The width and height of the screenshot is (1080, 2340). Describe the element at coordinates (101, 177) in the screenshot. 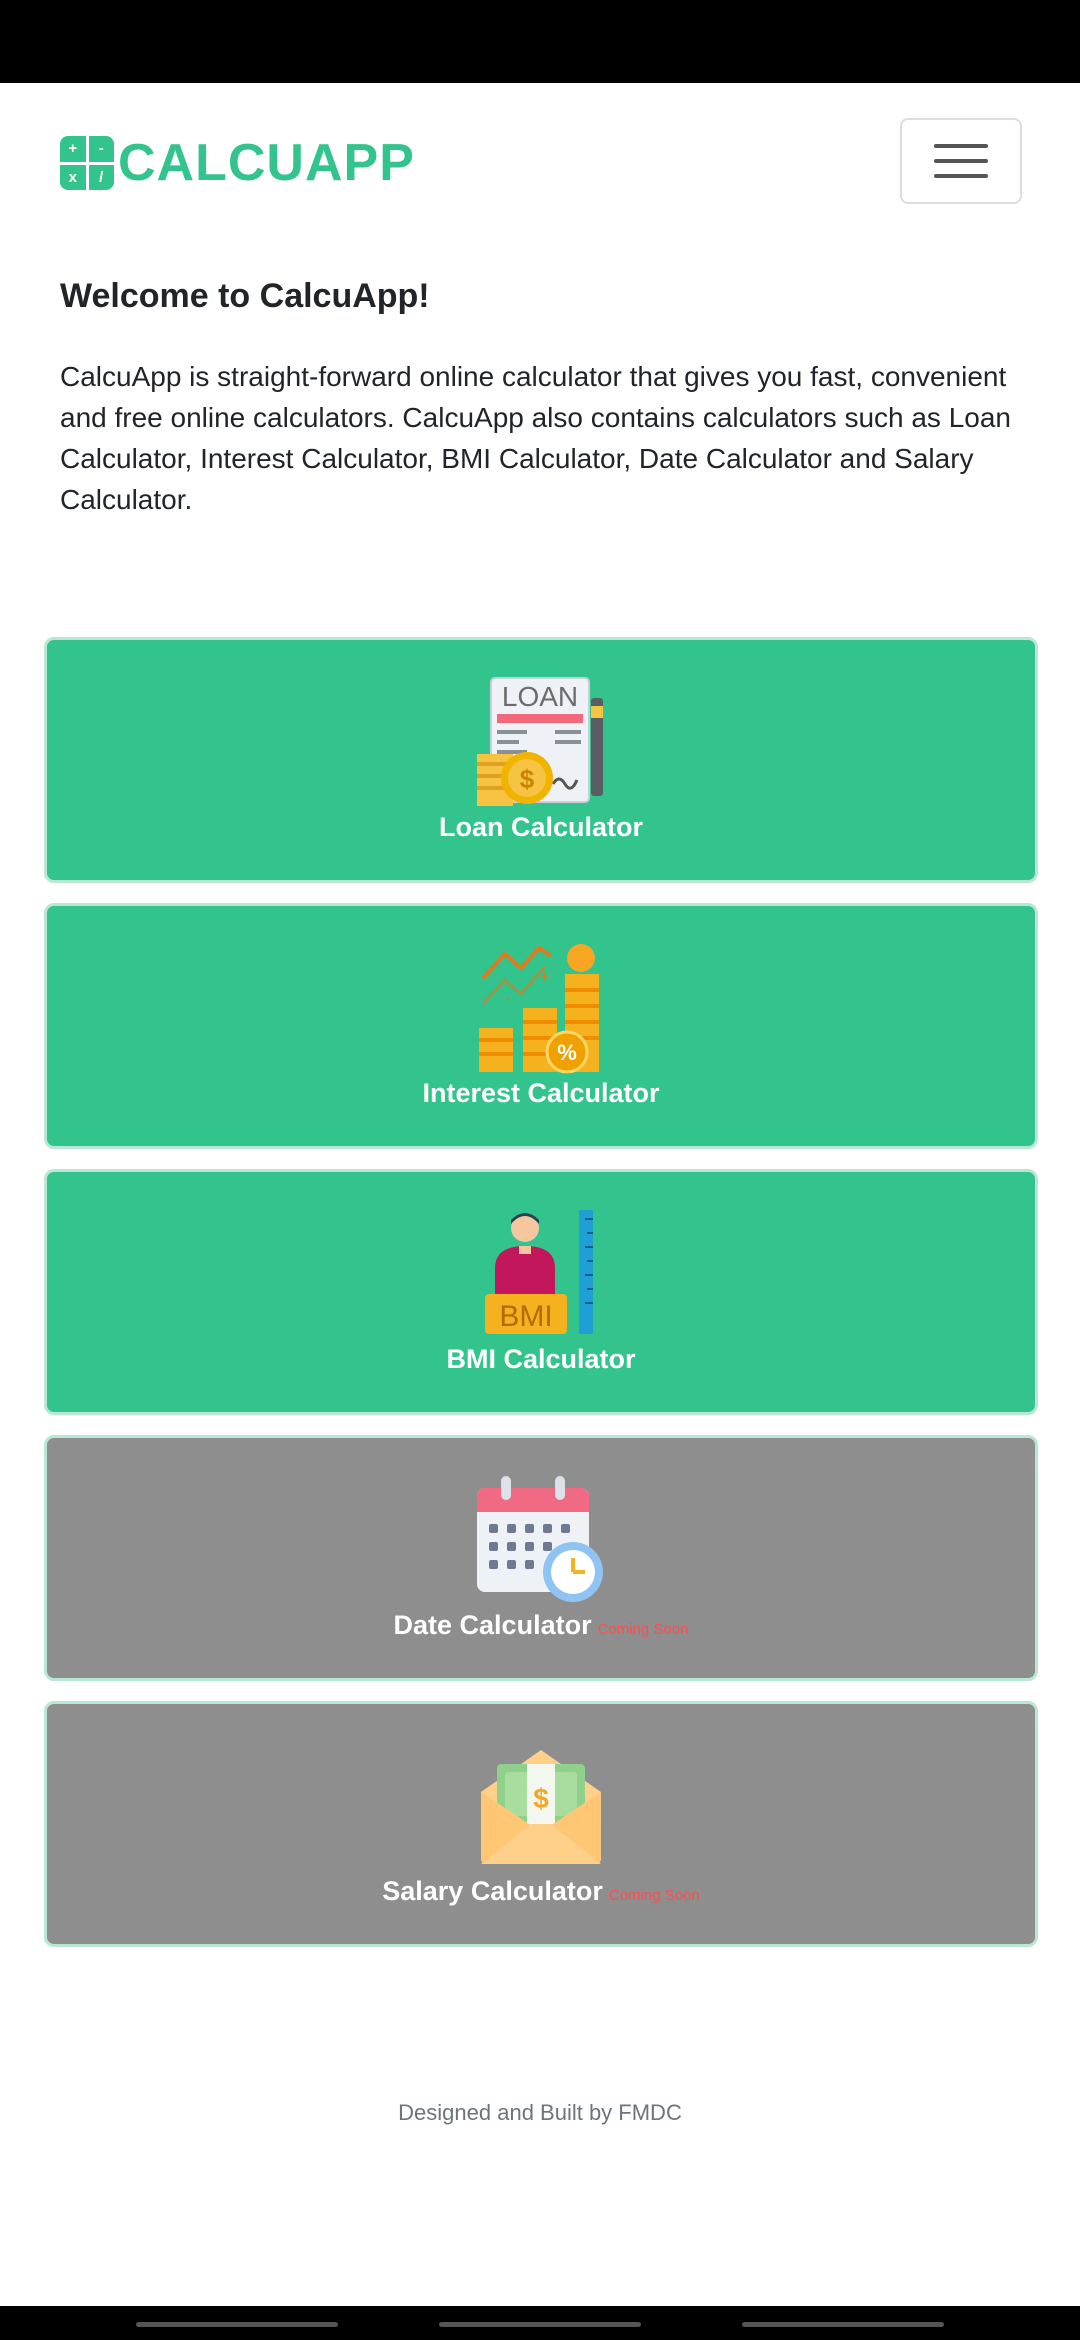

I see `logo-divide: /` at that location.